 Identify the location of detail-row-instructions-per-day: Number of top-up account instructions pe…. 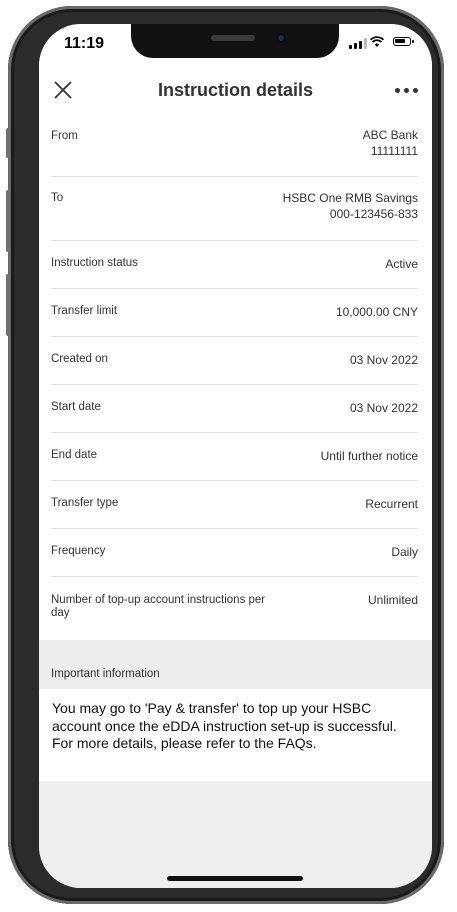
(234, 608).